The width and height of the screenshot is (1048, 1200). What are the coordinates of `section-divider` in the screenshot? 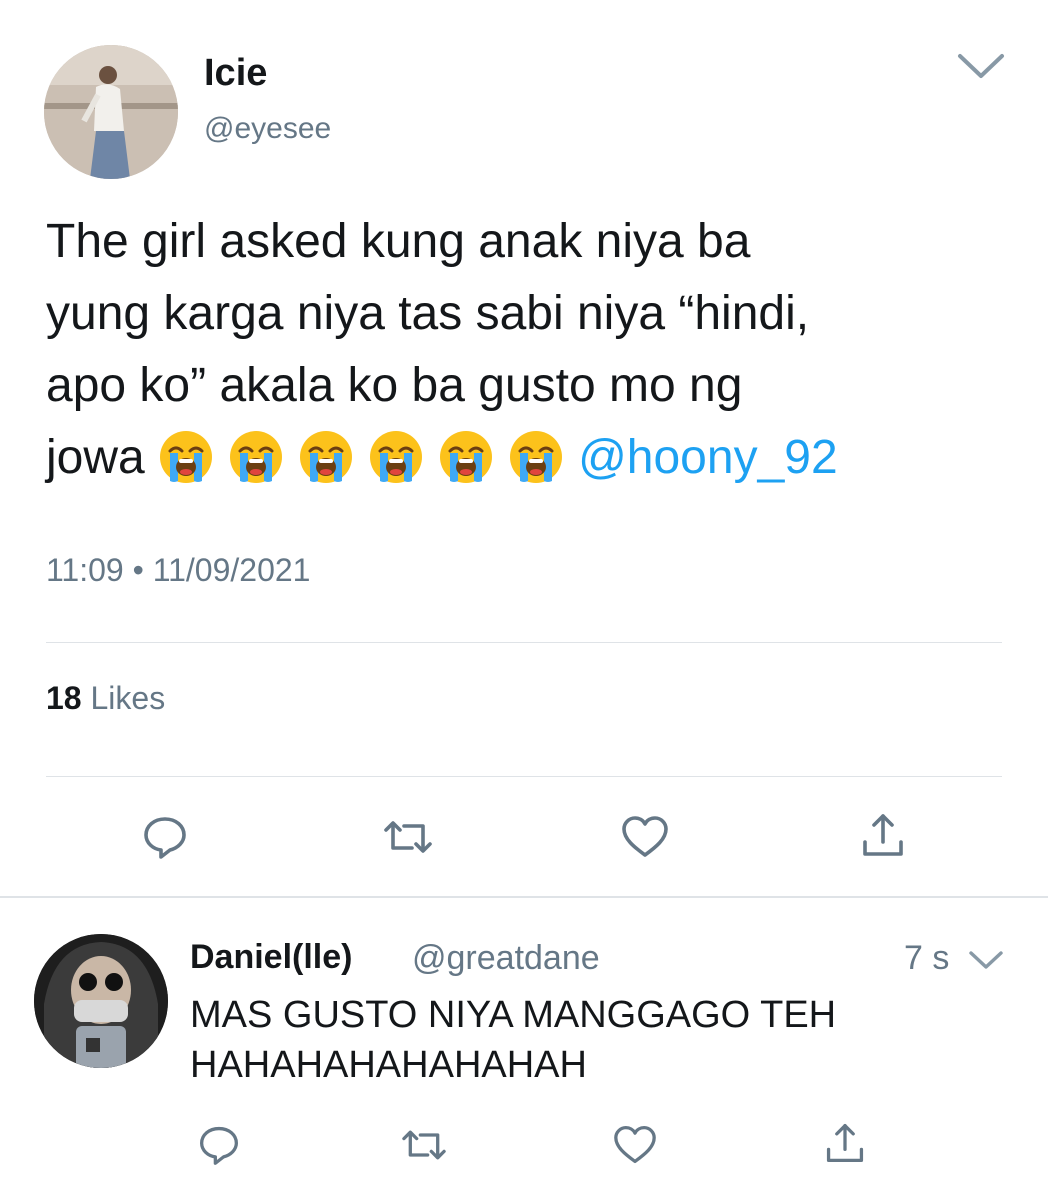 It's located at (524, 897).